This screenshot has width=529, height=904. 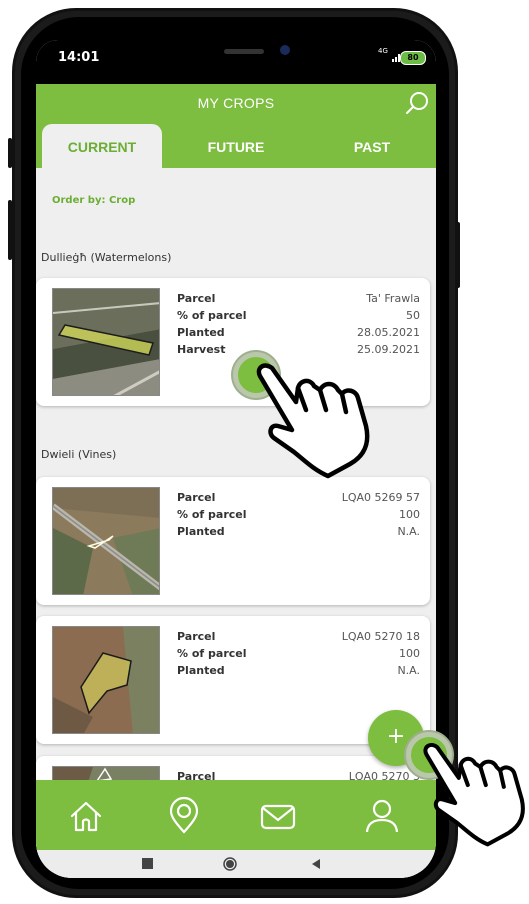 I want to click on tab-future: FUTURE, so click(x=236, y=146).